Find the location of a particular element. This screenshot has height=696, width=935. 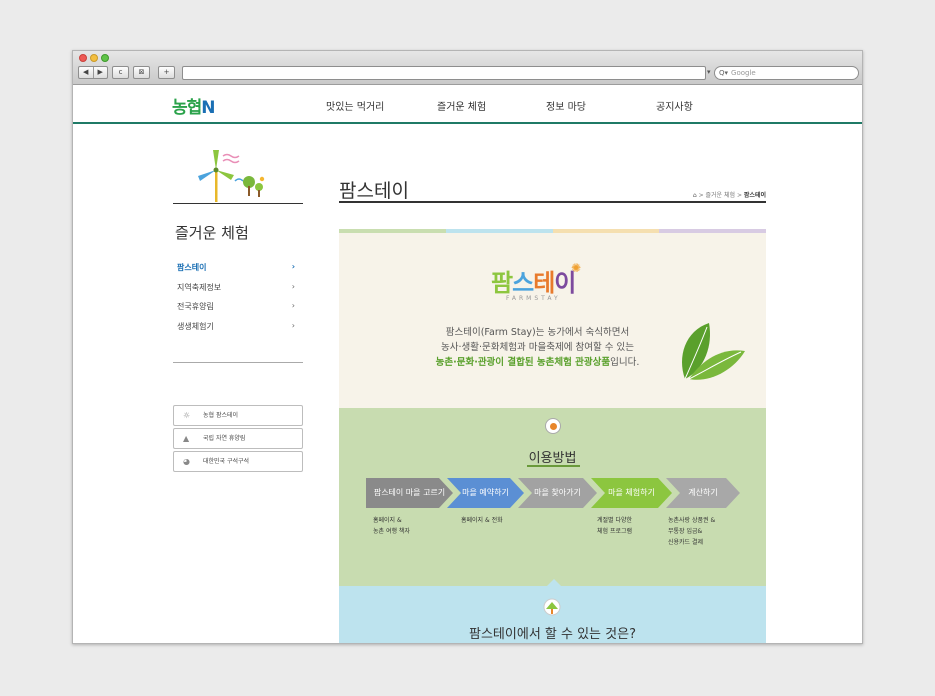

menu-food: 맛있는 먹거리 is located at coordinates (355, 105).